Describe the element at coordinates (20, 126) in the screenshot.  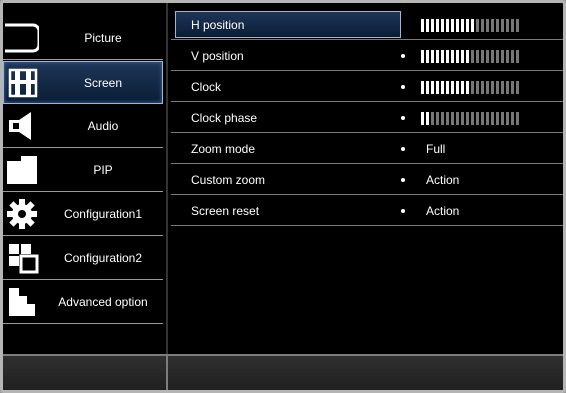
I see `audio-icon` at that location.